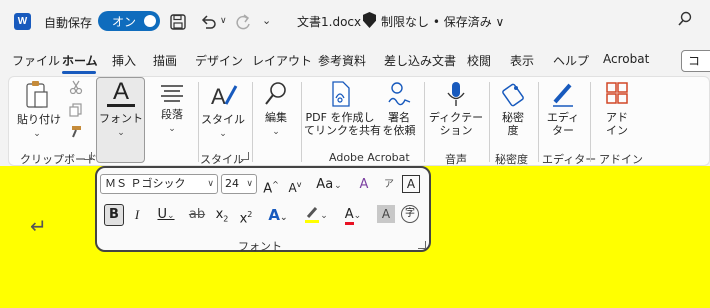 The image size is (710, 308). I want to click on subscript-mark: 2, so click(226, 219).